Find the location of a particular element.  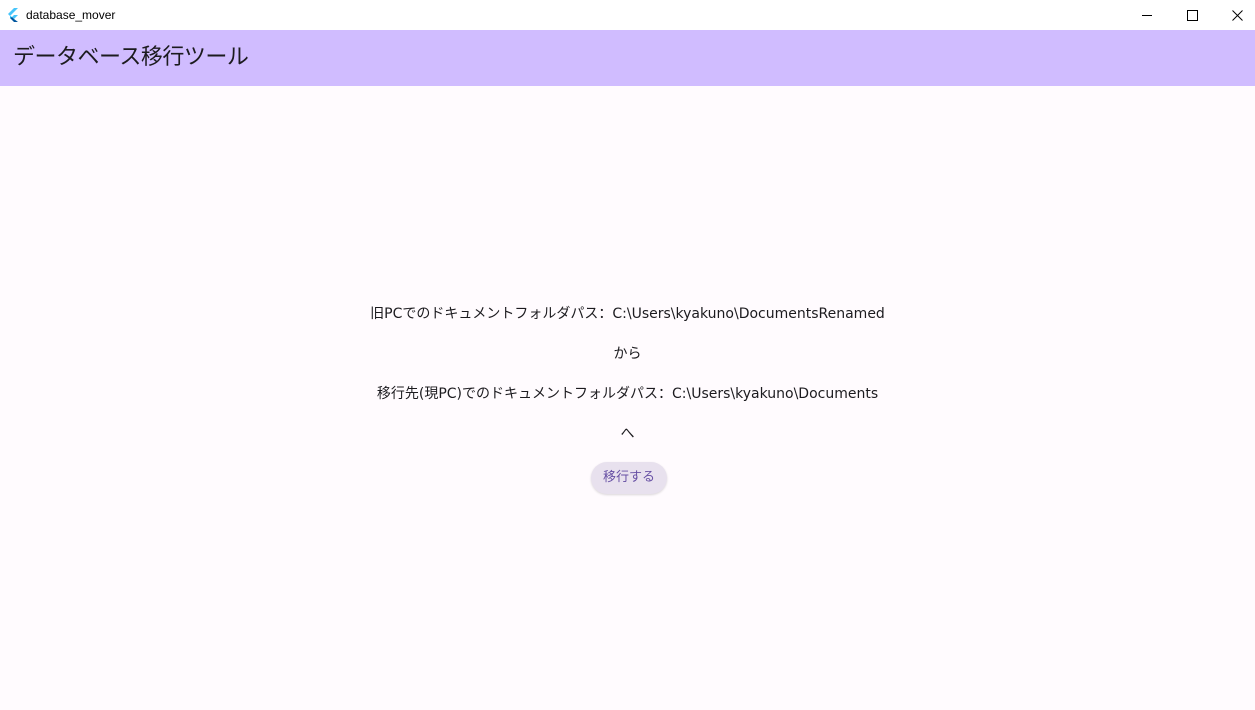

window-titlebar: database_mover is located at coordinates (627, 15).